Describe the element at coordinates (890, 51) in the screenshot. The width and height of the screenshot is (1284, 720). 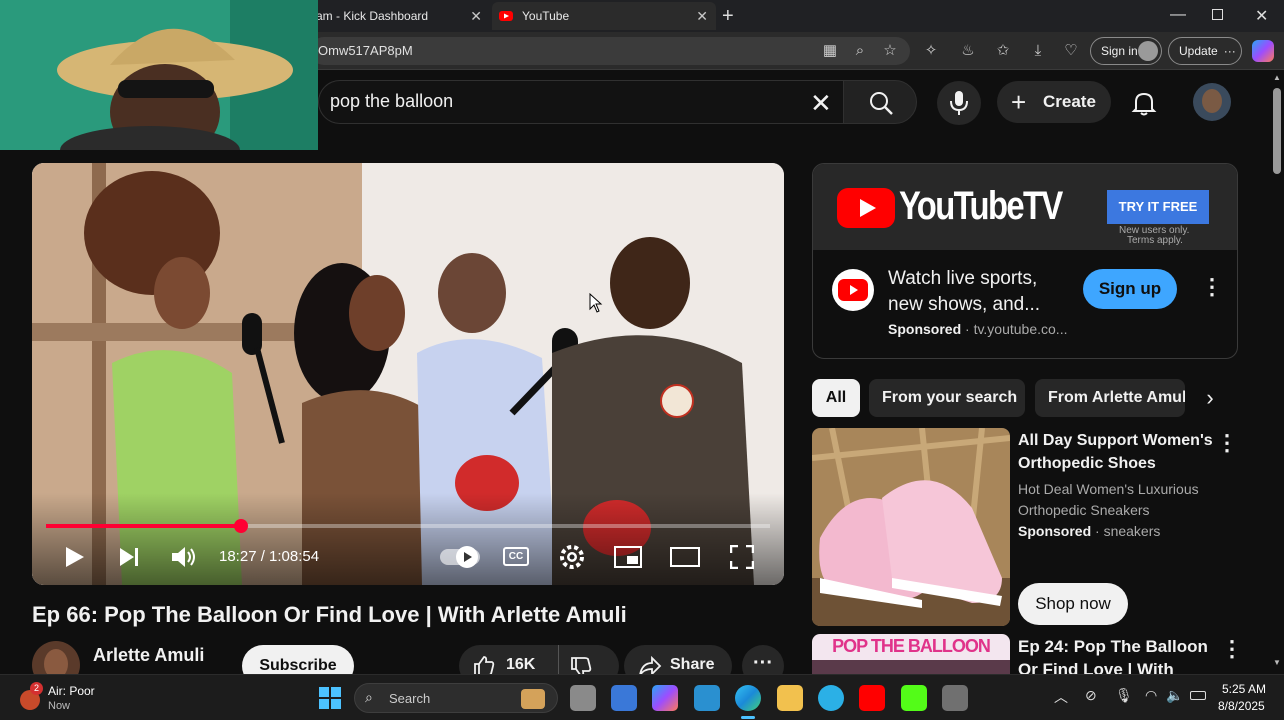
I see `favorite-star-icon: ☆` at that location.